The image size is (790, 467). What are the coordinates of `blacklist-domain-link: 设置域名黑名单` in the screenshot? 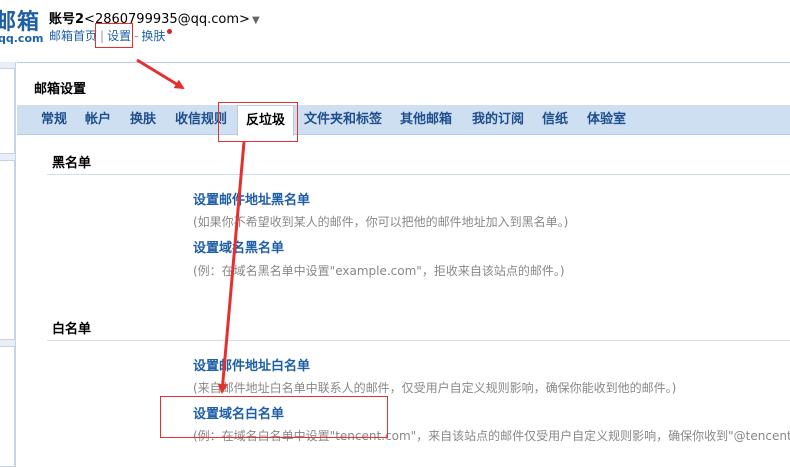 It's located at (238, 246).